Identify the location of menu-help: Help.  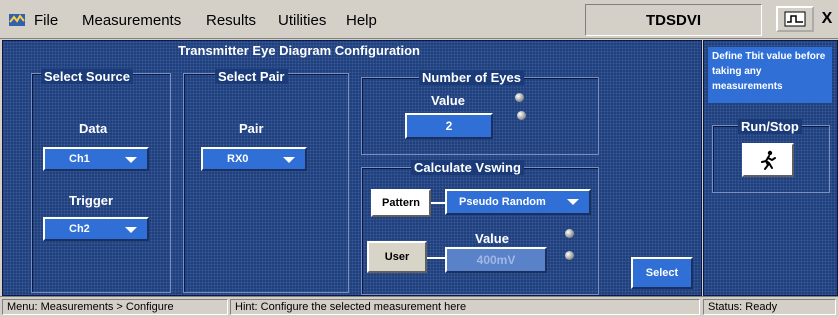
(361, 20).